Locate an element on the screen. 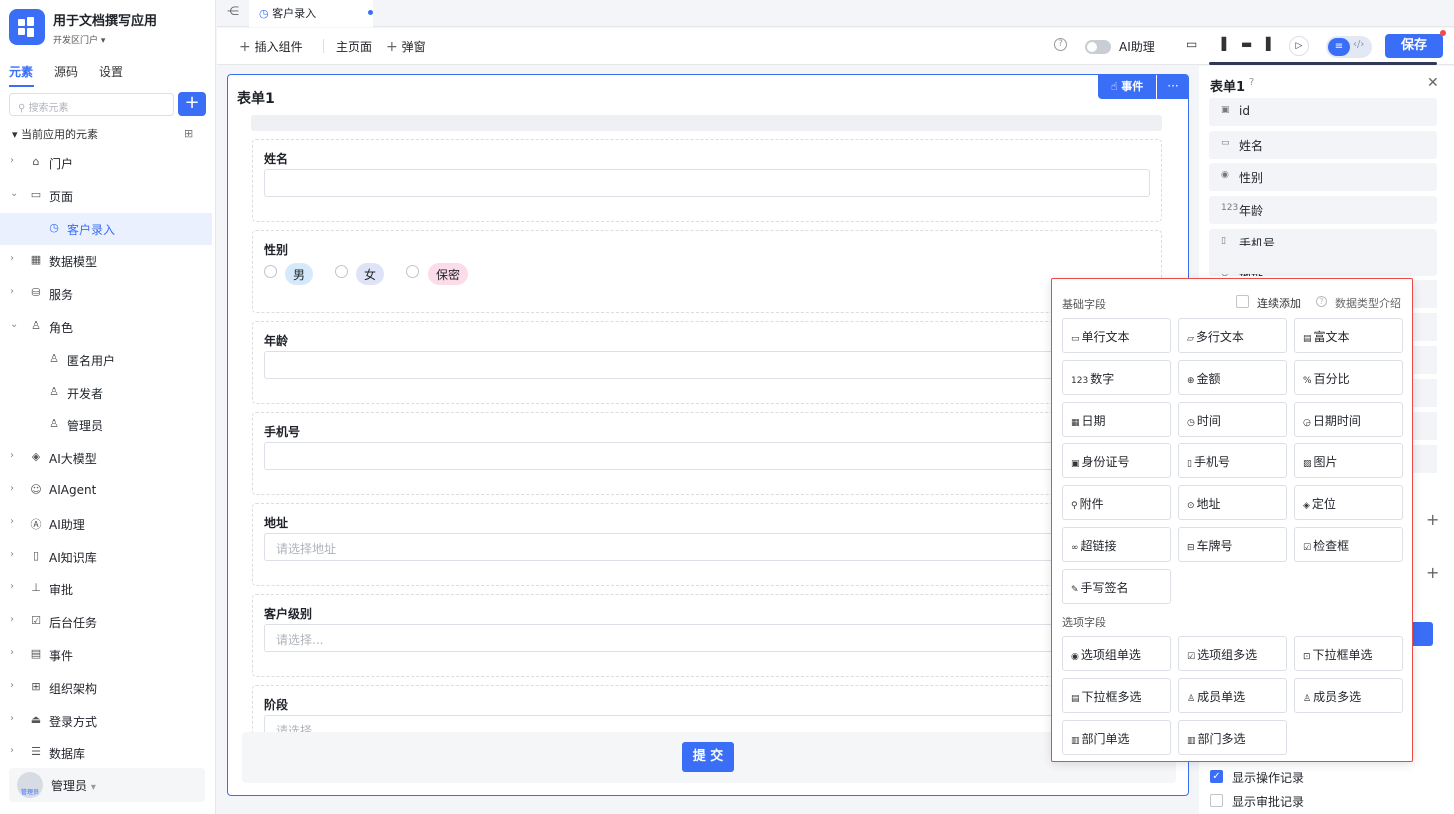 The height and width of the screenshot is (814, 1454). tab-source: 源码 is located at coordinates (66, 73).